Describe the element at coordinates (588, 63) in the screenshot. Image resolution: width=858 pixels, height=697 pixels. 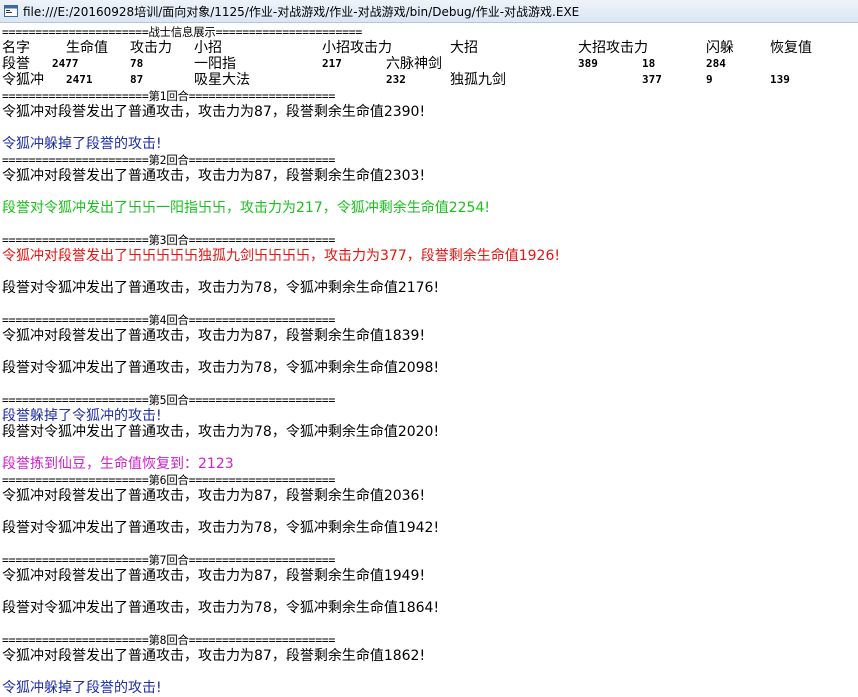
I see `table-cell: 389` at that location.